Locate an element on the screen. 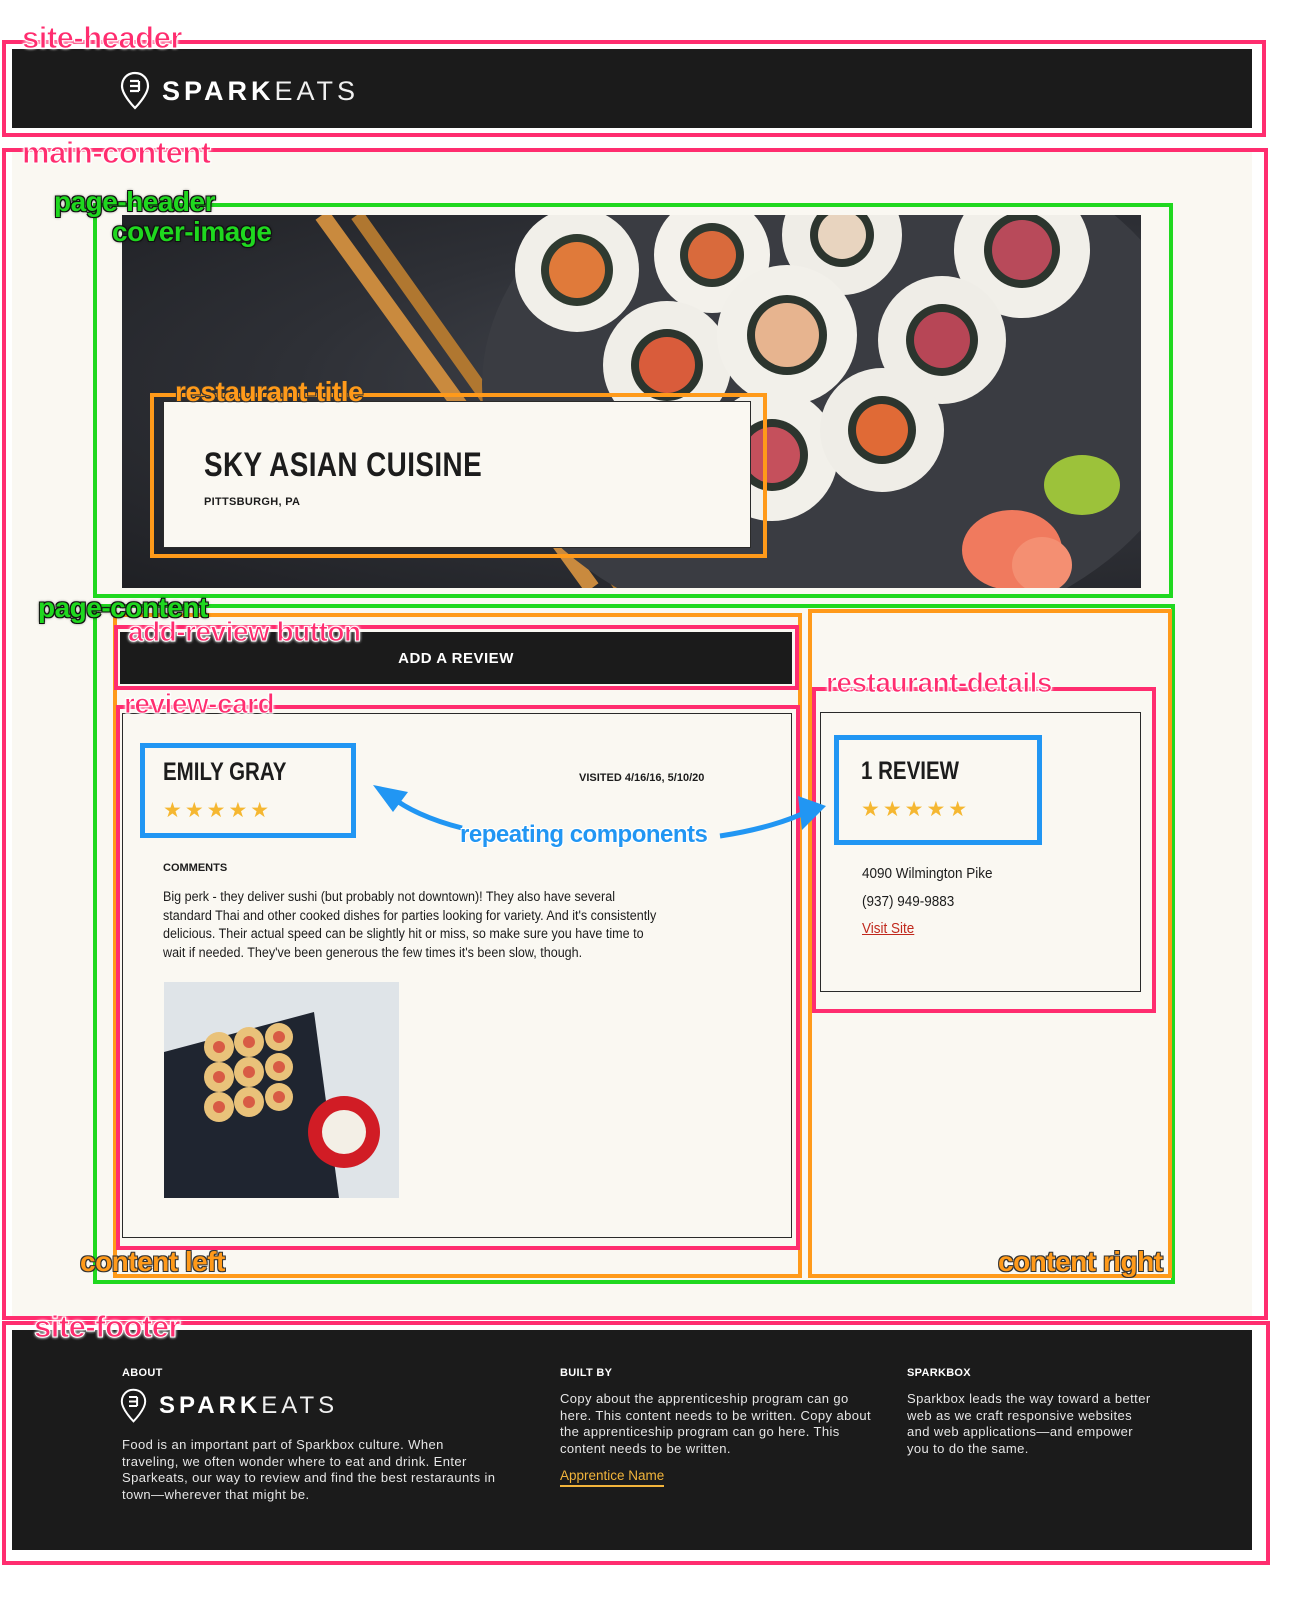  label-review-card: review-card is located at coordinates (199, 703).